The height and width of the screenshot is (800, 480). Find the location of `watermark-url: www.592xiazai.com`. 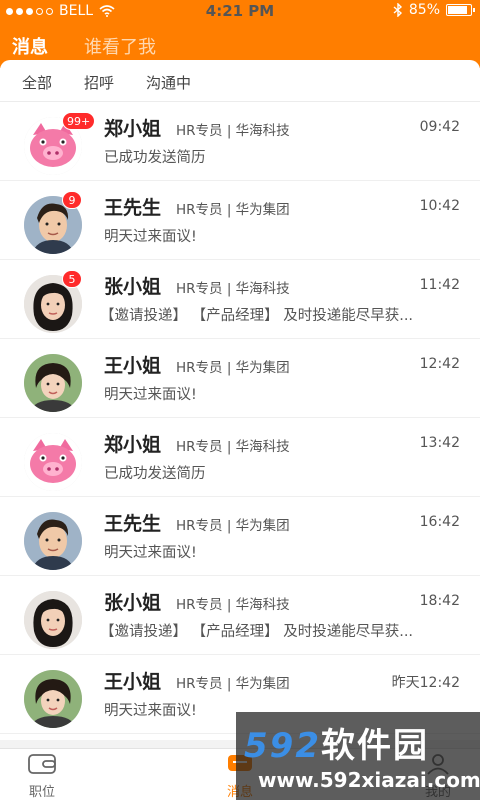

watermark-url: www.592xiazai.com is located at coordinates (369, 780).